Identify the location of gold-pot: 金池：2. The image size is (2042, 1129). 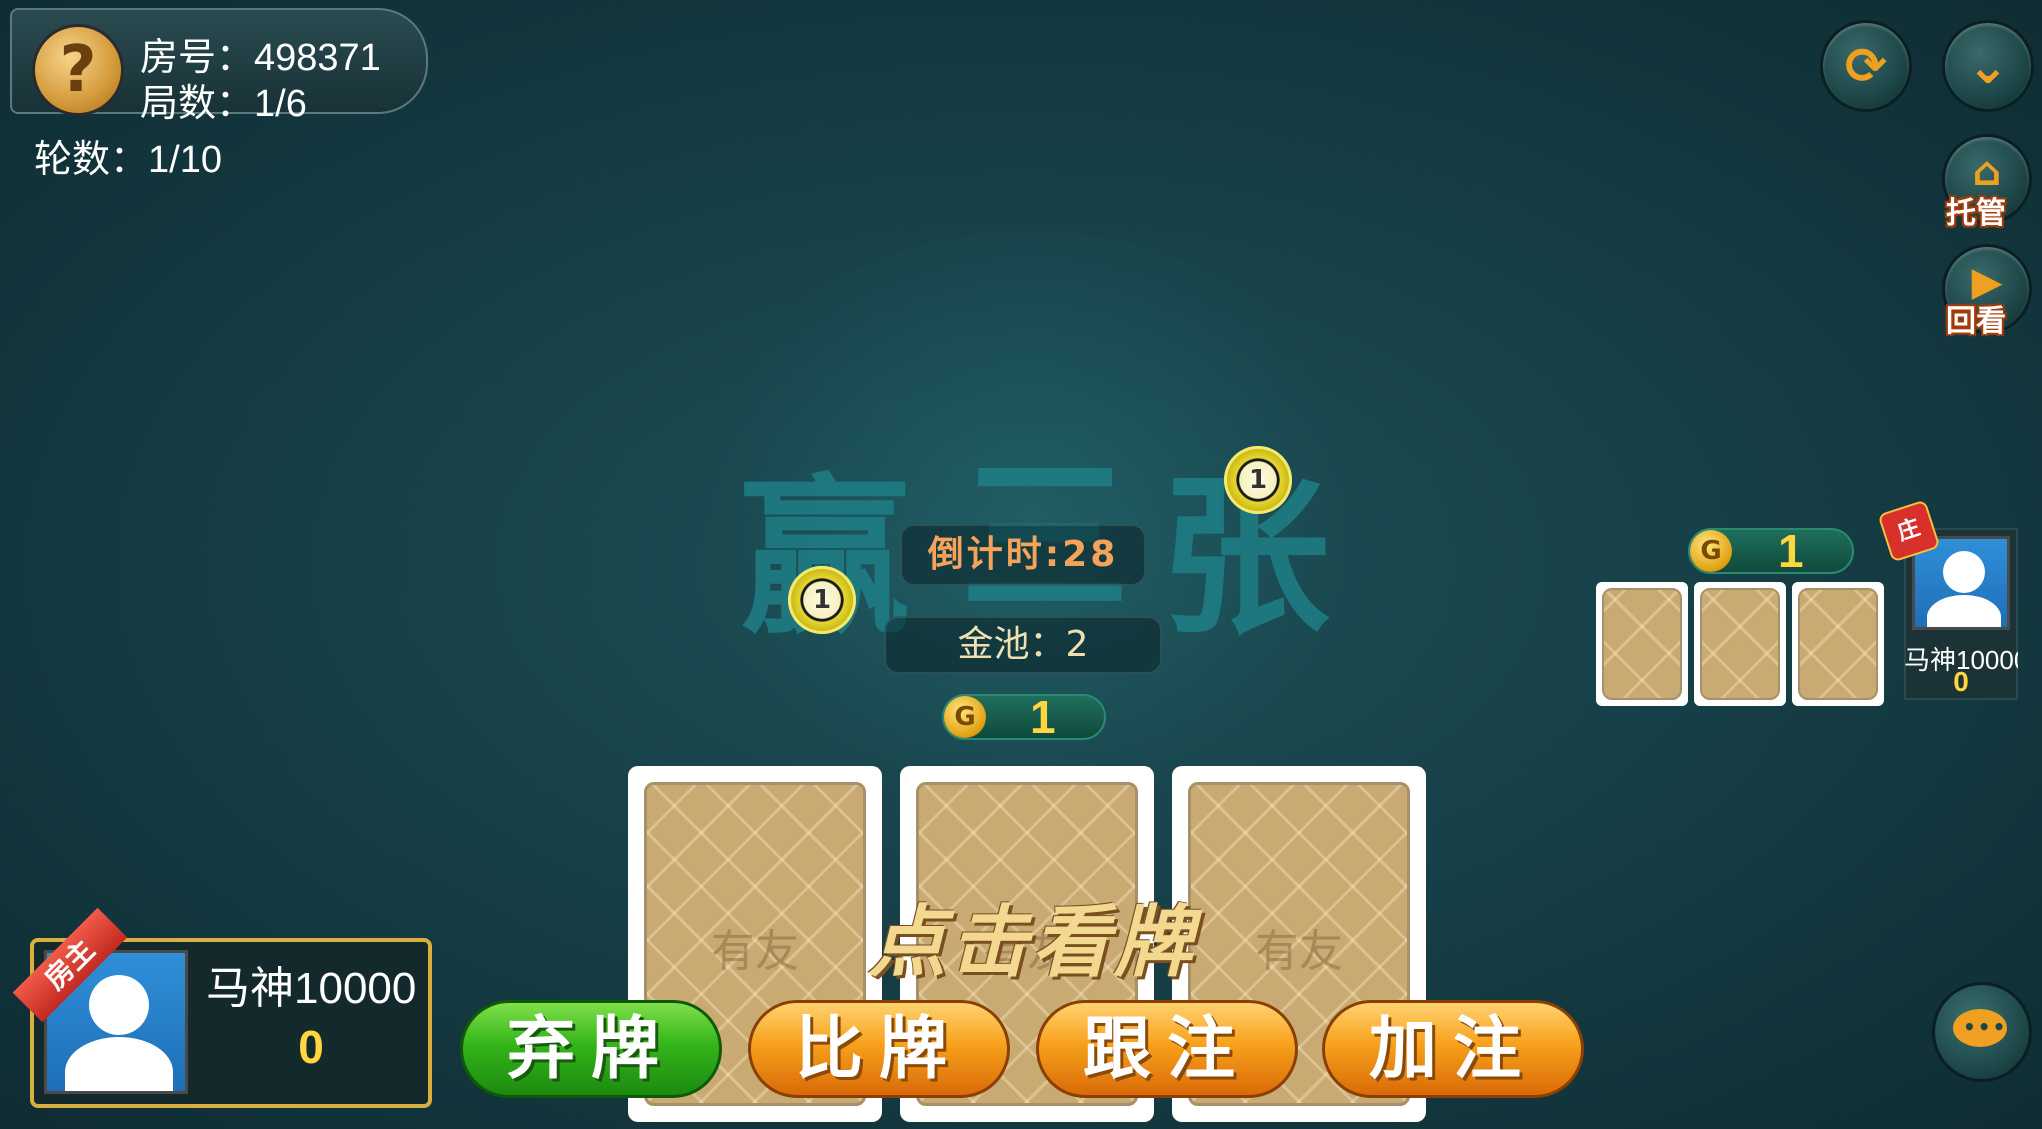
(1023, 645).